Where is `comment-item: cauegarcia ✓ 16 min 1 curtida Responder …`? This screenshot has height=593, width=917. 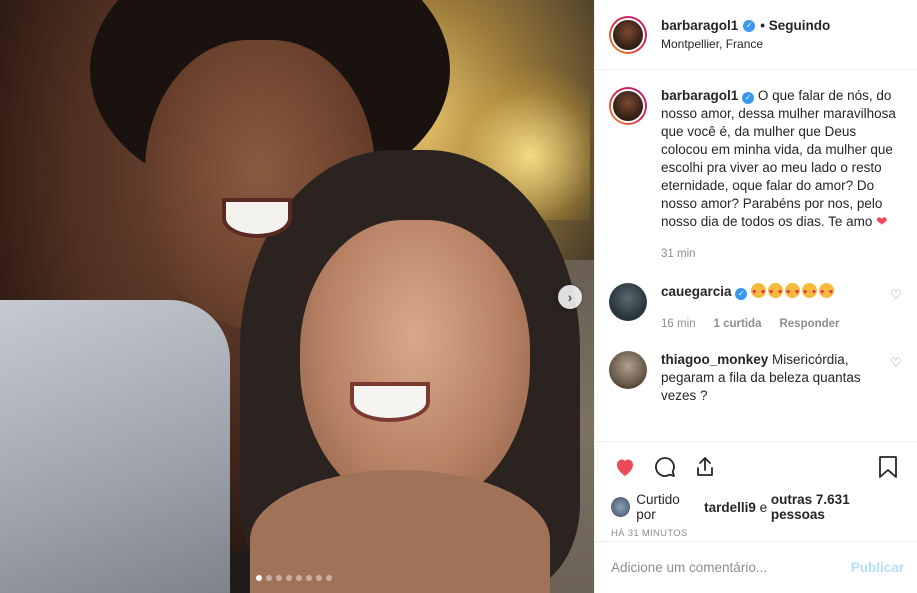
comment-item: cauegarcia ✓ 16 min 1 curtida Responder … is located at coordinates (756, 308).